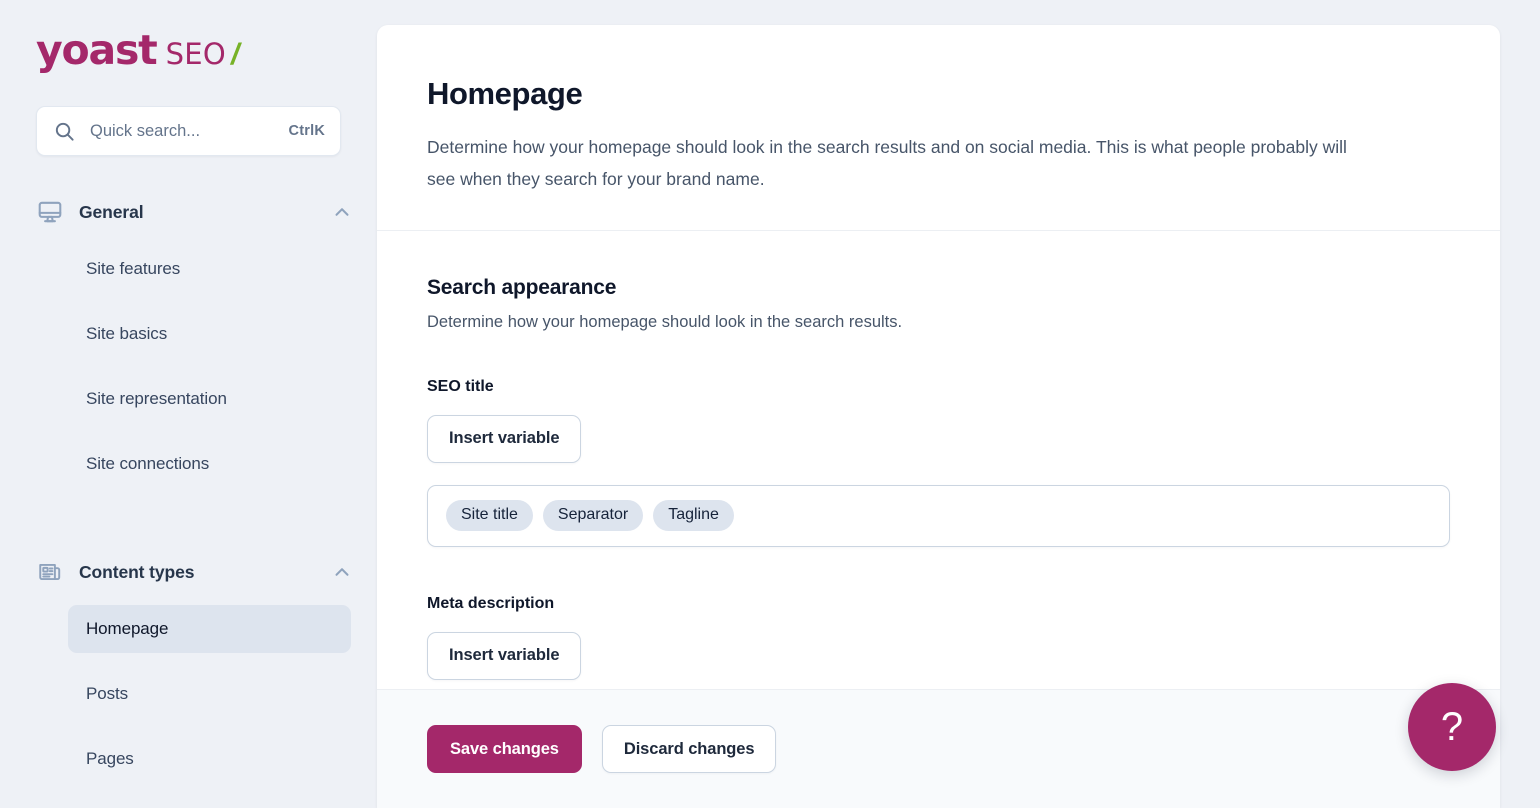 Image resolution: width=1540 pixels, height=808 pixels. I want to click on insert-variable-button-seo-title: Insert variable, so click(504, 438).